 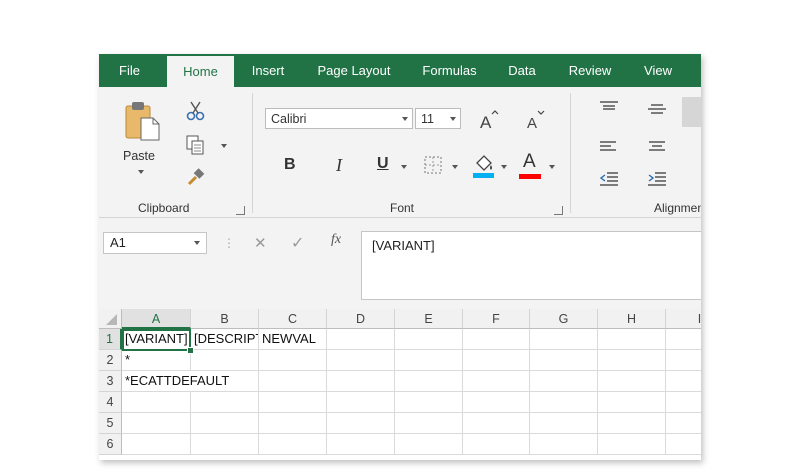 What do you see at coordinates (110, 339) in the screenshot?
I see `row-header-1: 1` at bounding box center [110, 339].